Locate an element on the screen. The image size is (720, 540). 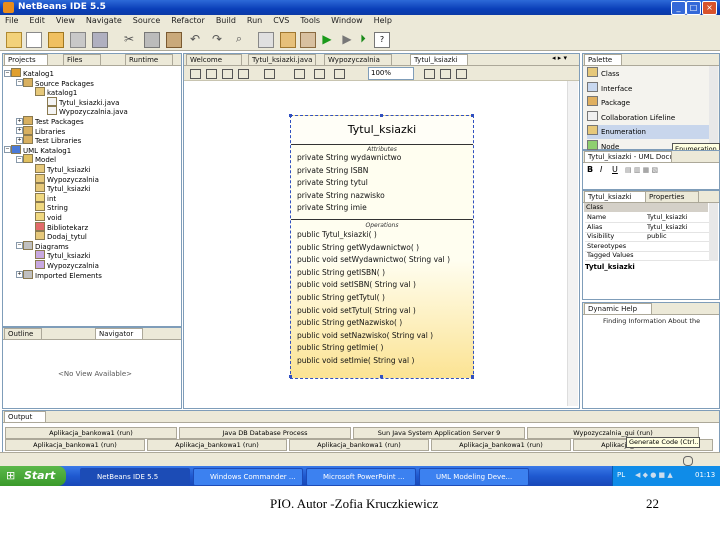
tab-dynamic-help: Dynamic Help is located at coordinates (618, 308).